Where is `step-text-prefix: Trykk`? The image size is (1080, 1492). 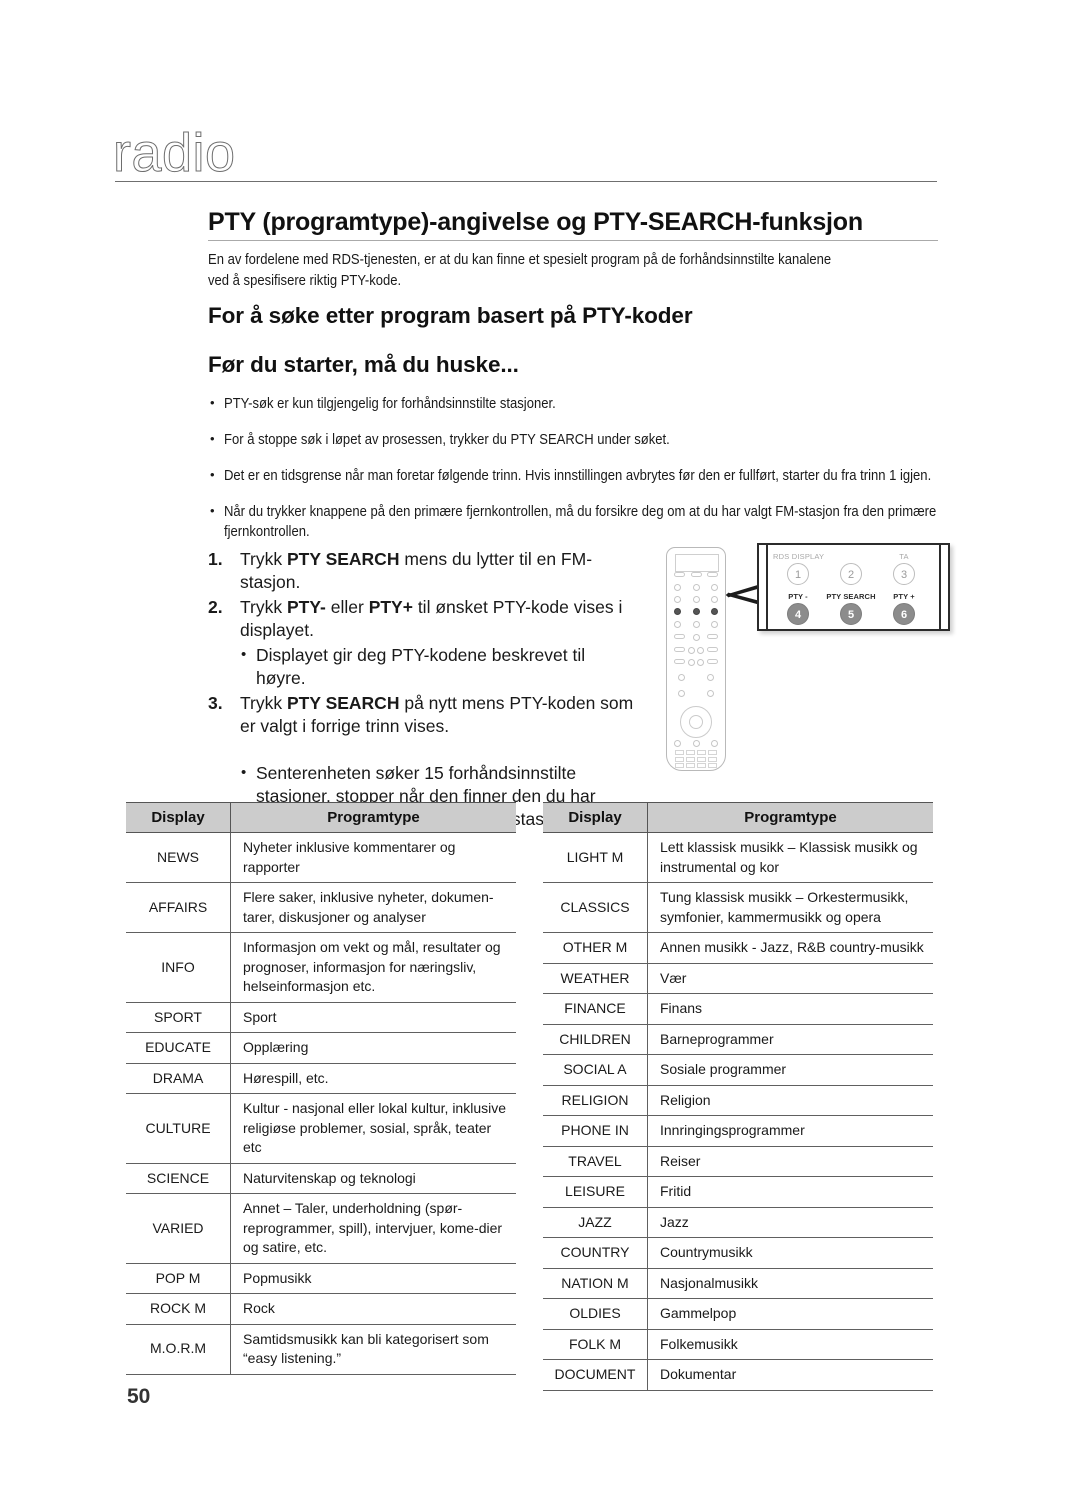 step-text-prefix: Trykk is located at coordinates (263, 607).